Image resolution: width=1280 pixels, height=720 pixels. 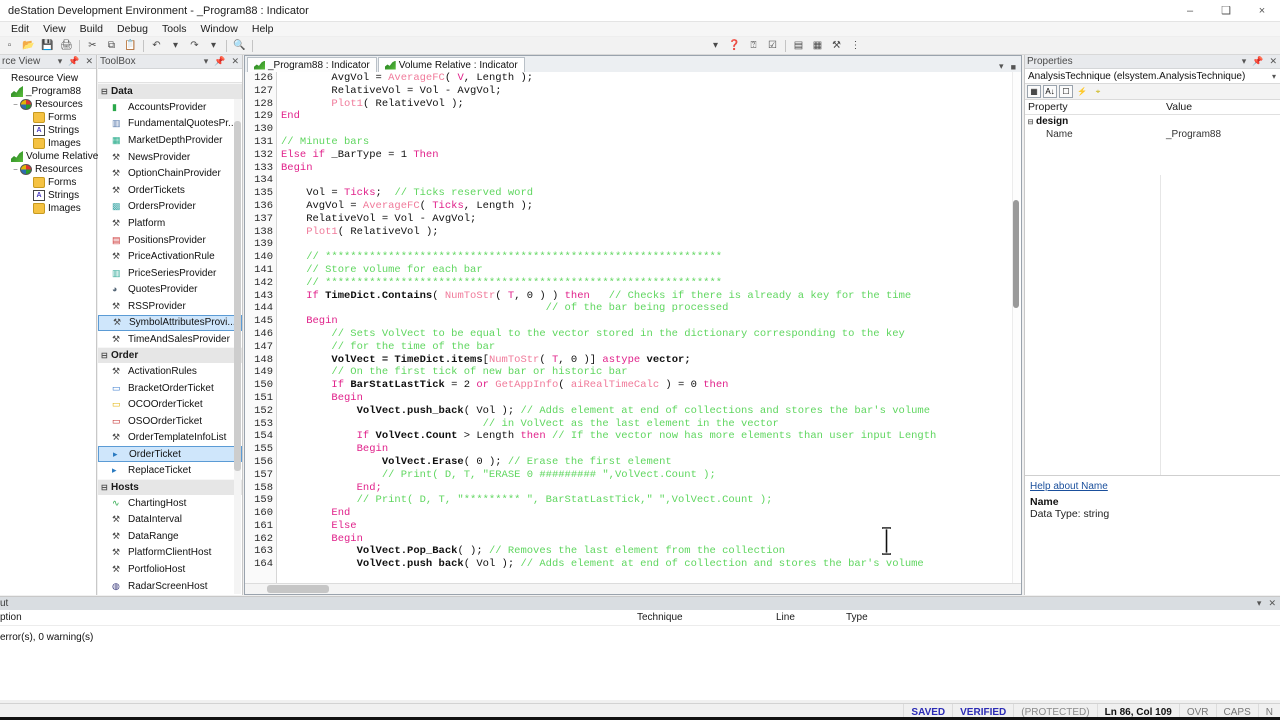 I want to click on toolbox-item: ⚒ PlatformClientHost, so click(x=170, y=553).